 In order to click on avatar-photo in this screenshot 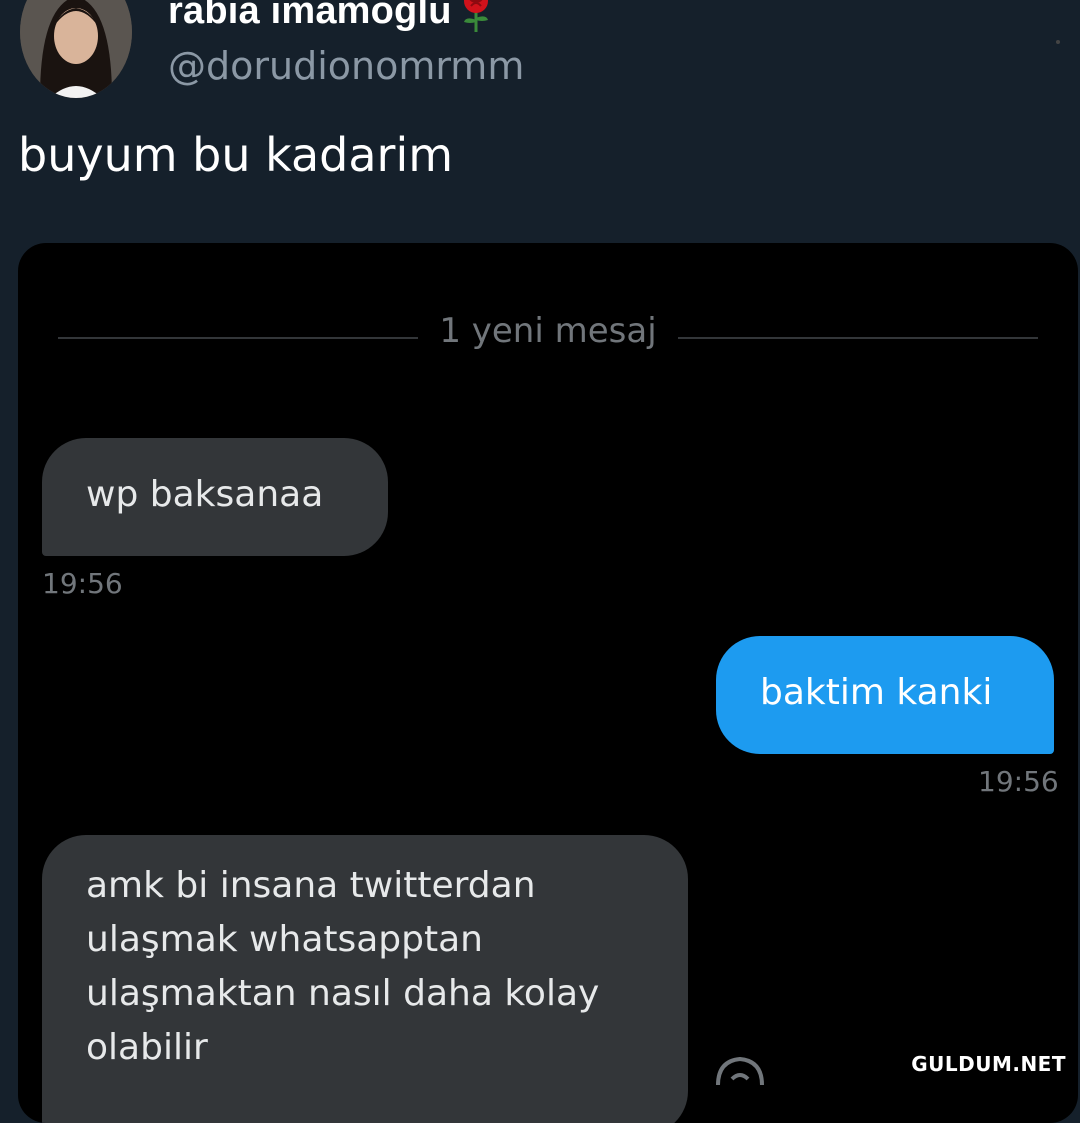, I will do `click(76, 49)`.